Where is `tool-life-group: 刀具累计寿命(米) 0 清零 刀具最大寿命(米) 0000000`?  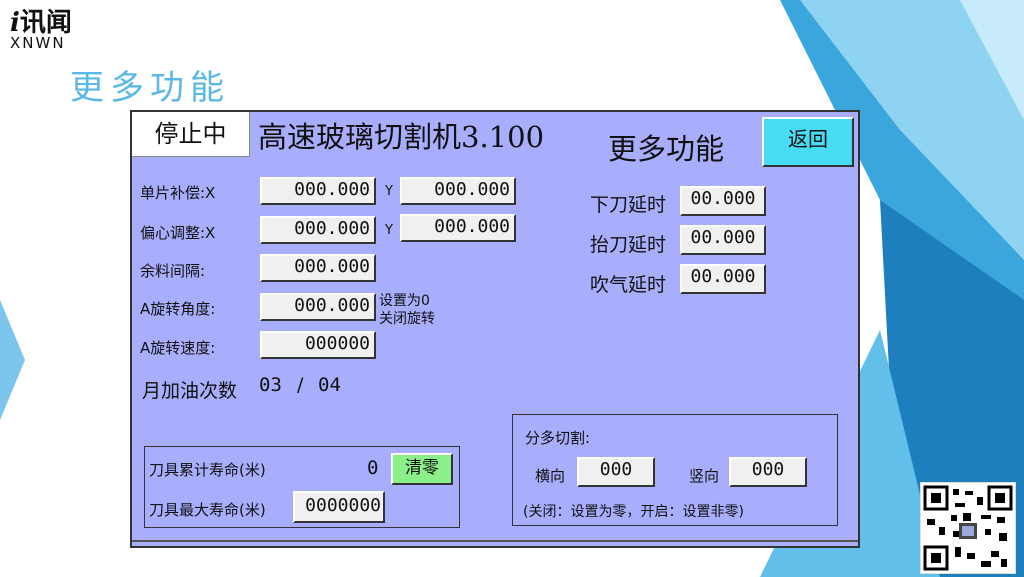
tool-life-group: 刀具累计寿命(米) 0 清零 刀具最大寿命(米) 0000000 is located at coordinates (302, 487).